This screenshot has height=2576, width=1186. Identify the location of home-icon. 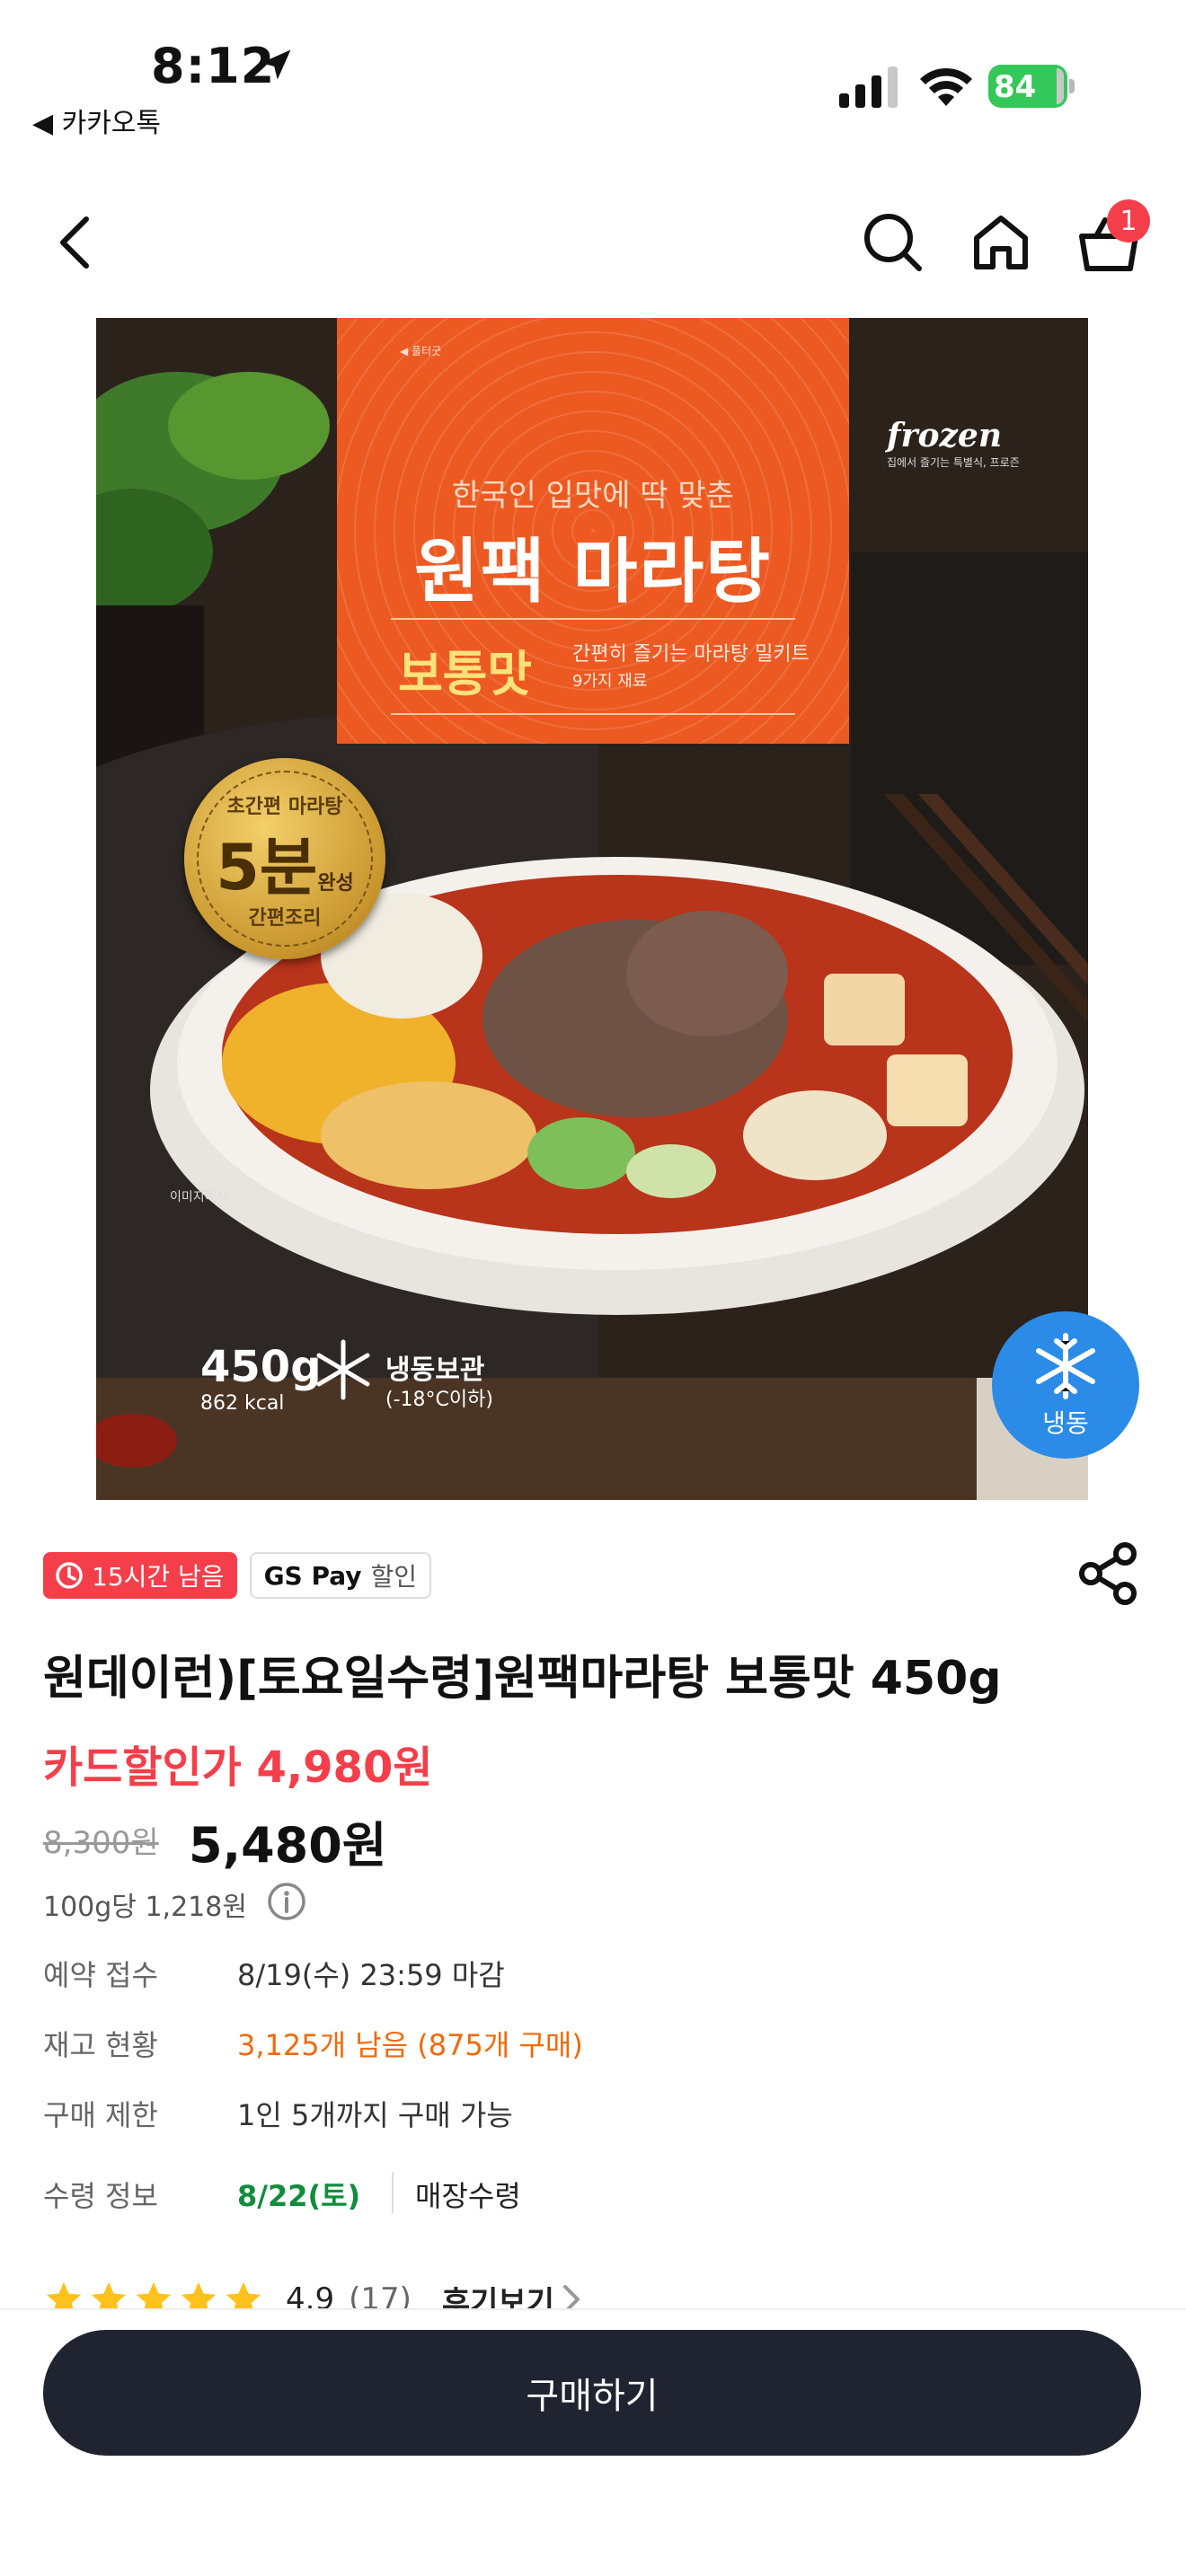
(1001, 242).